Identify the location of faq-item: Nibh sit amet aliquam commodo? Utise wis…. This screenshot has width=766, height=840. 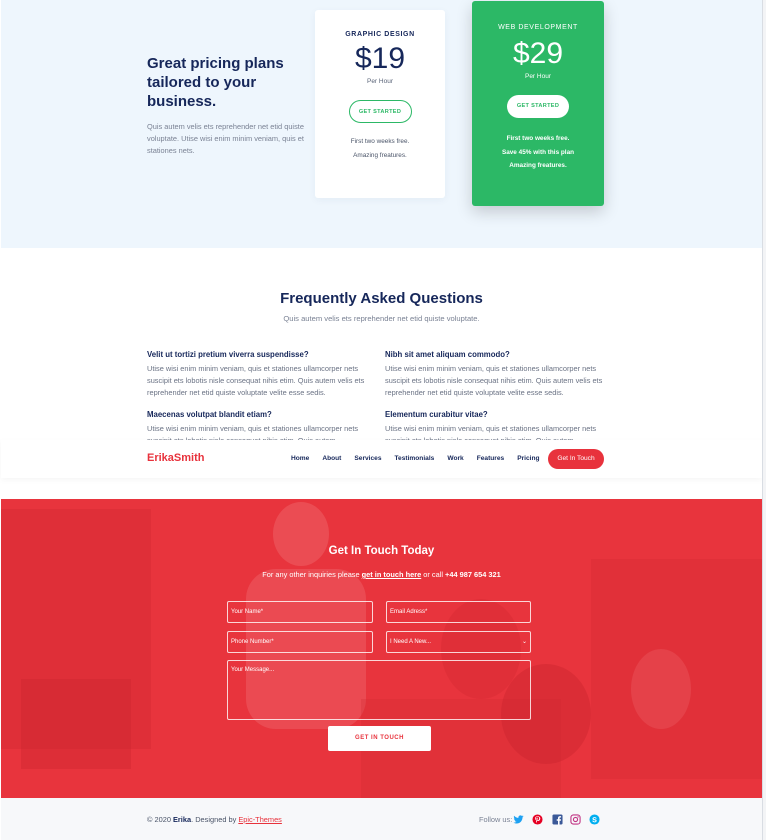
(500, 374).